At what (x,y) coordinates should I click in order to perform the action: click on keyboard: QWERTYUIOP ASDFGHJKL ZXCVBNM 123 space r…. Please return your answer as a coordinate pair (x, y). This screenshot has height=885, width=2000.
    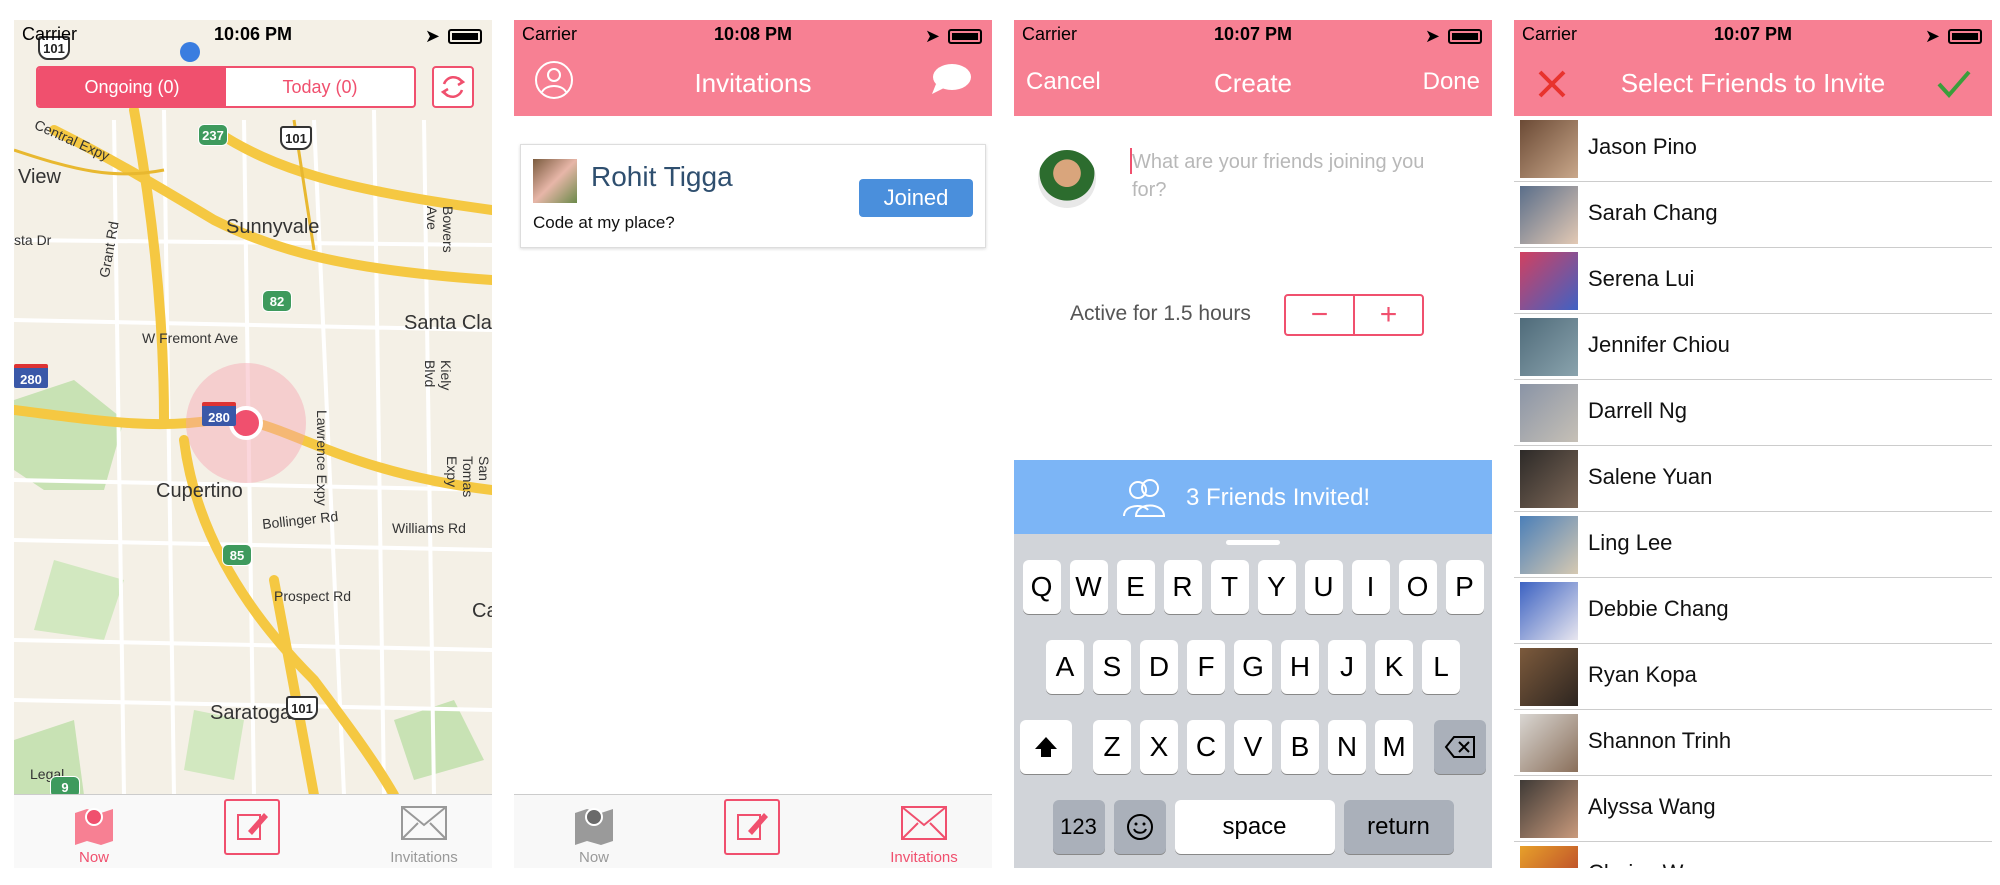
    Looking at the image, I should click on (1253, 701).